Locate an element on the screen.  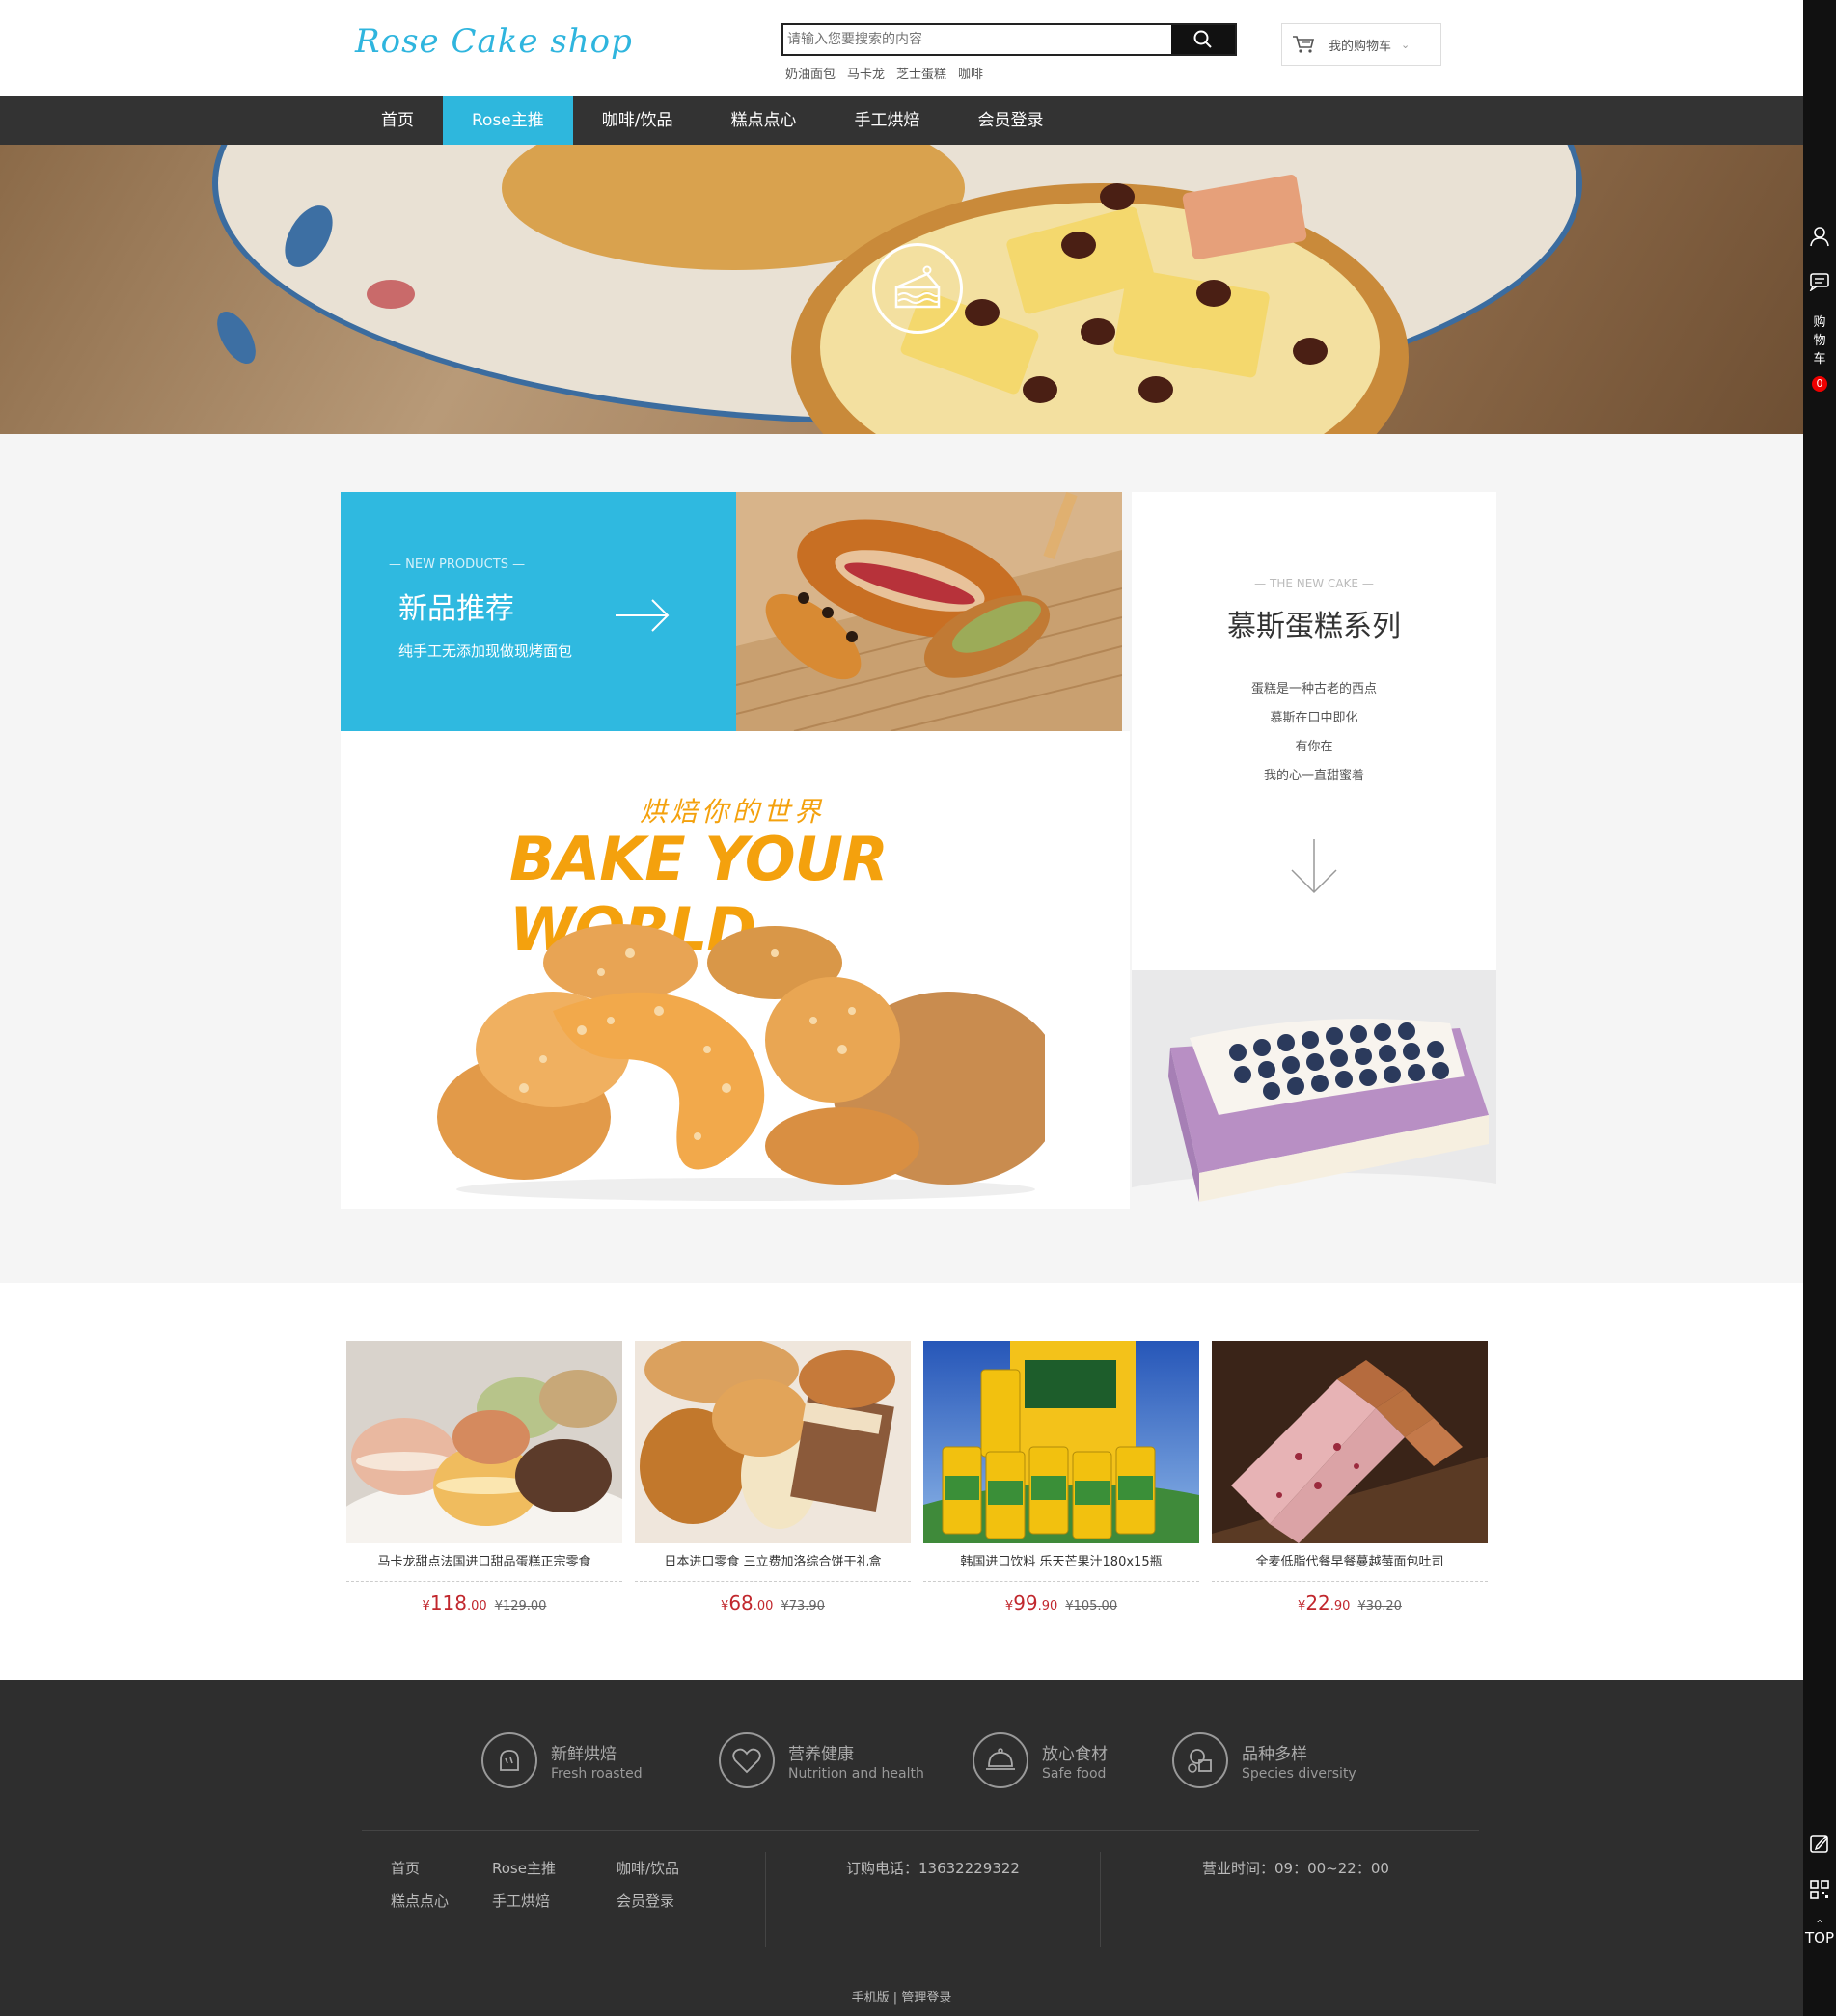
cake-slice-icon is located at coordinates (917, 287).